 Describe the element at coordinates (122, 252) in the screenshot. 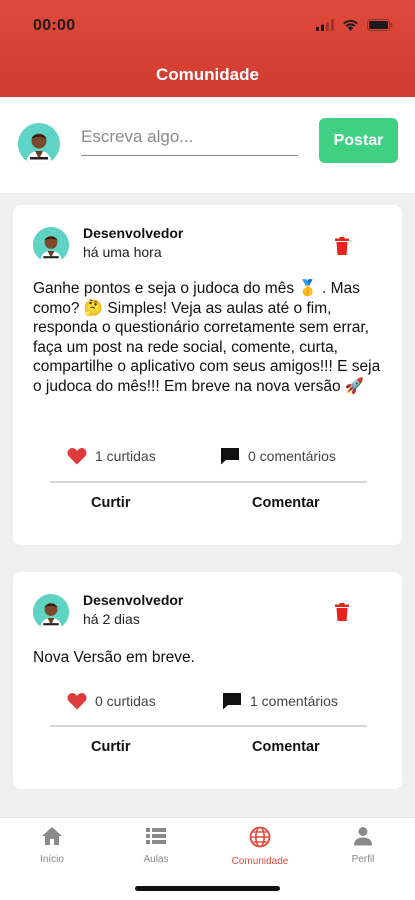

I see `post-time: há uma hora` at that location.